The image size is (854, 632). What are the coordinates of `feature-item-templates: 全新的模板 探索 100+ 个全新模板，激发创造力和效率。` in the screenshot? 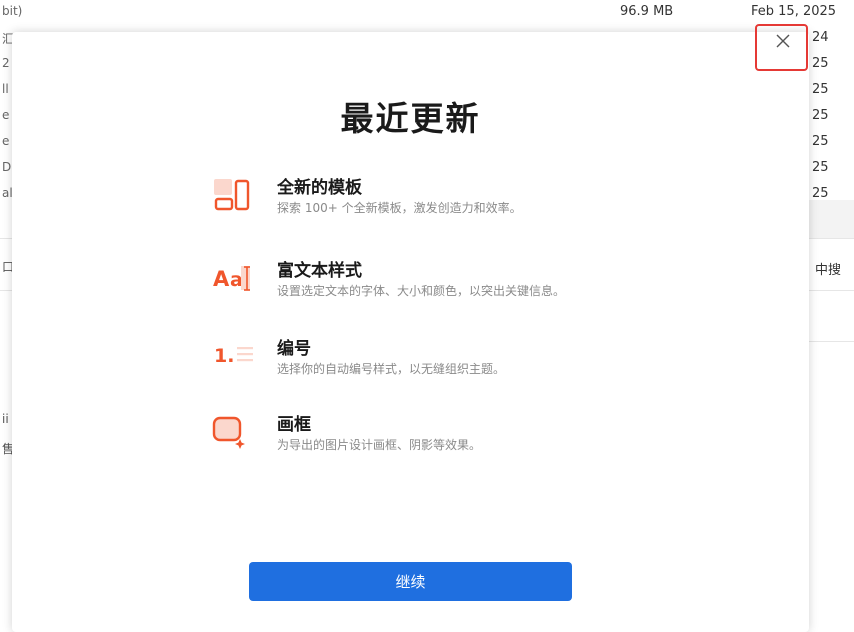 It's located at (472, 202).